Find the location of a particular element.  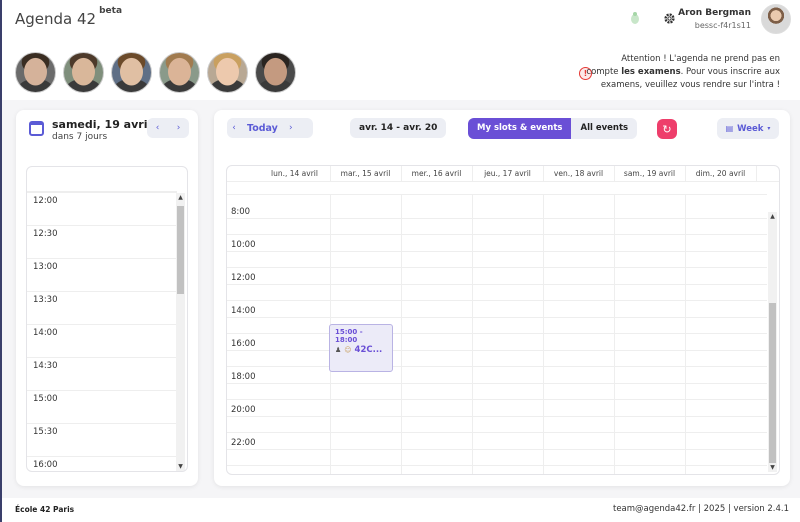

user-avatar is located at coordinates (776, 19).